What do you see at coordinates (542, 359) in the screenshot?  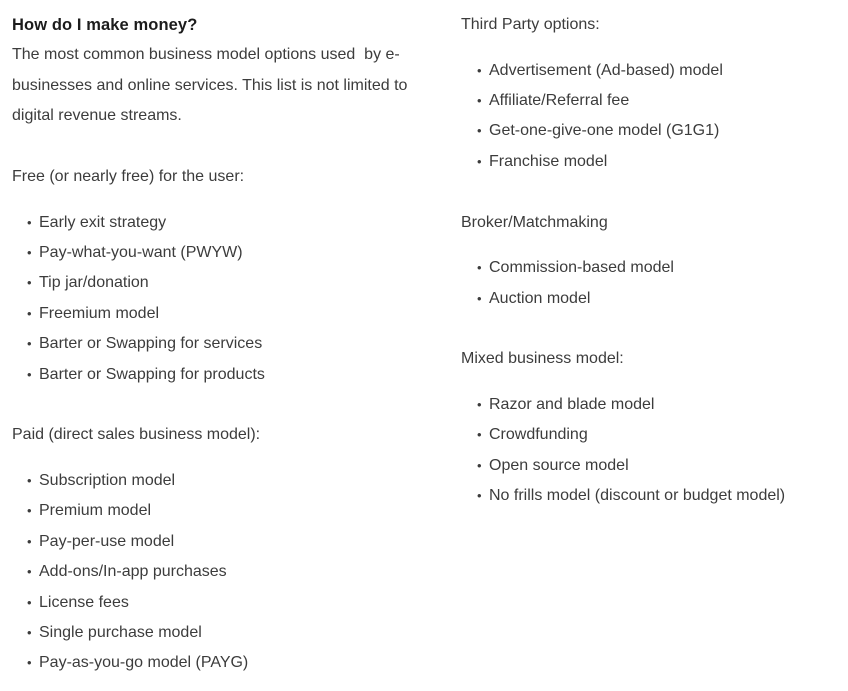 I see `section-heading-mixed: Mixed business model:` at bounding box center [542, 359].